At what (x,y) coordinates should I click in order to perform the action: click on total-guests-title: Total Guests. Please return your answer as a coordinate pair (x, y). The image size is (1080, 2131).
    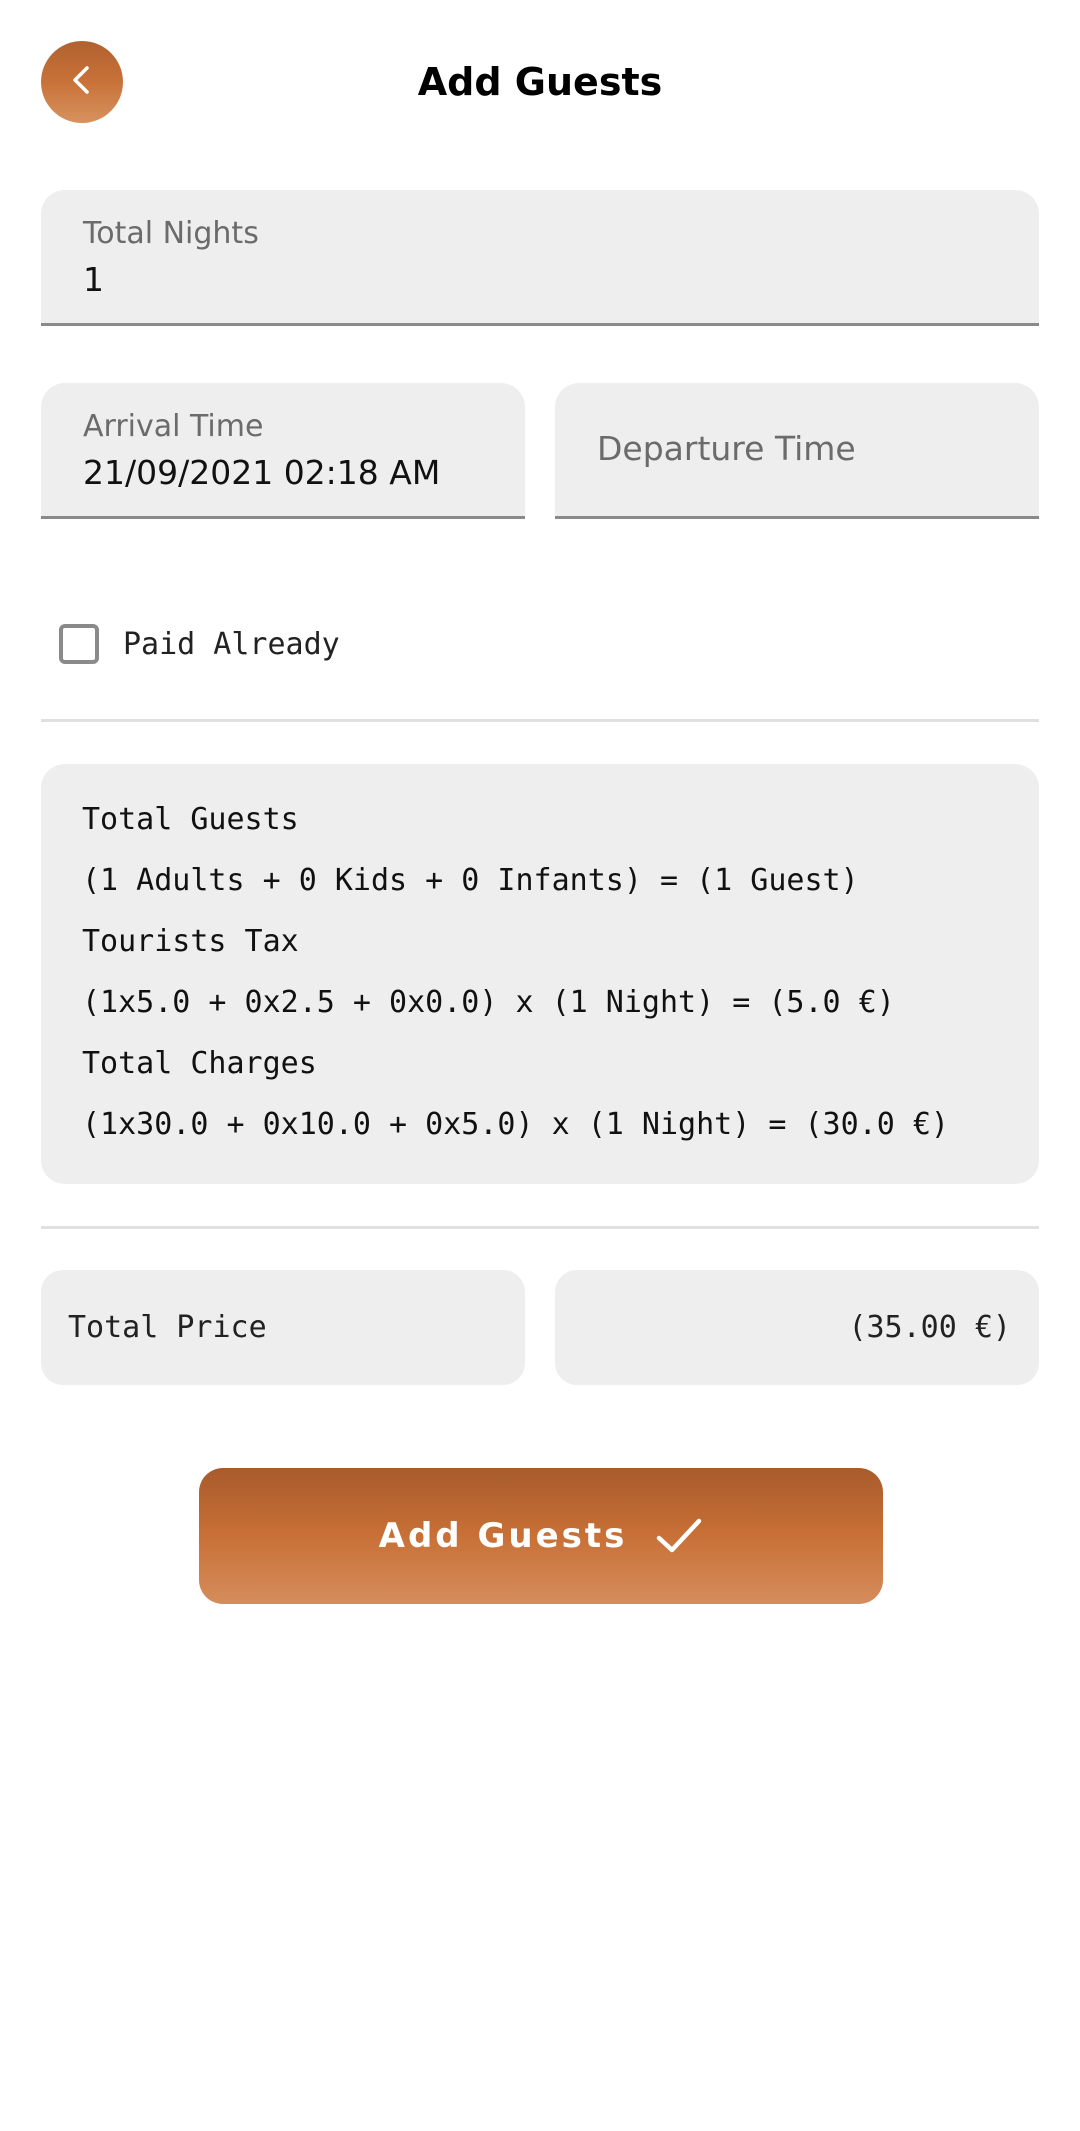
    Looking at the image, I should click on (190, 819).